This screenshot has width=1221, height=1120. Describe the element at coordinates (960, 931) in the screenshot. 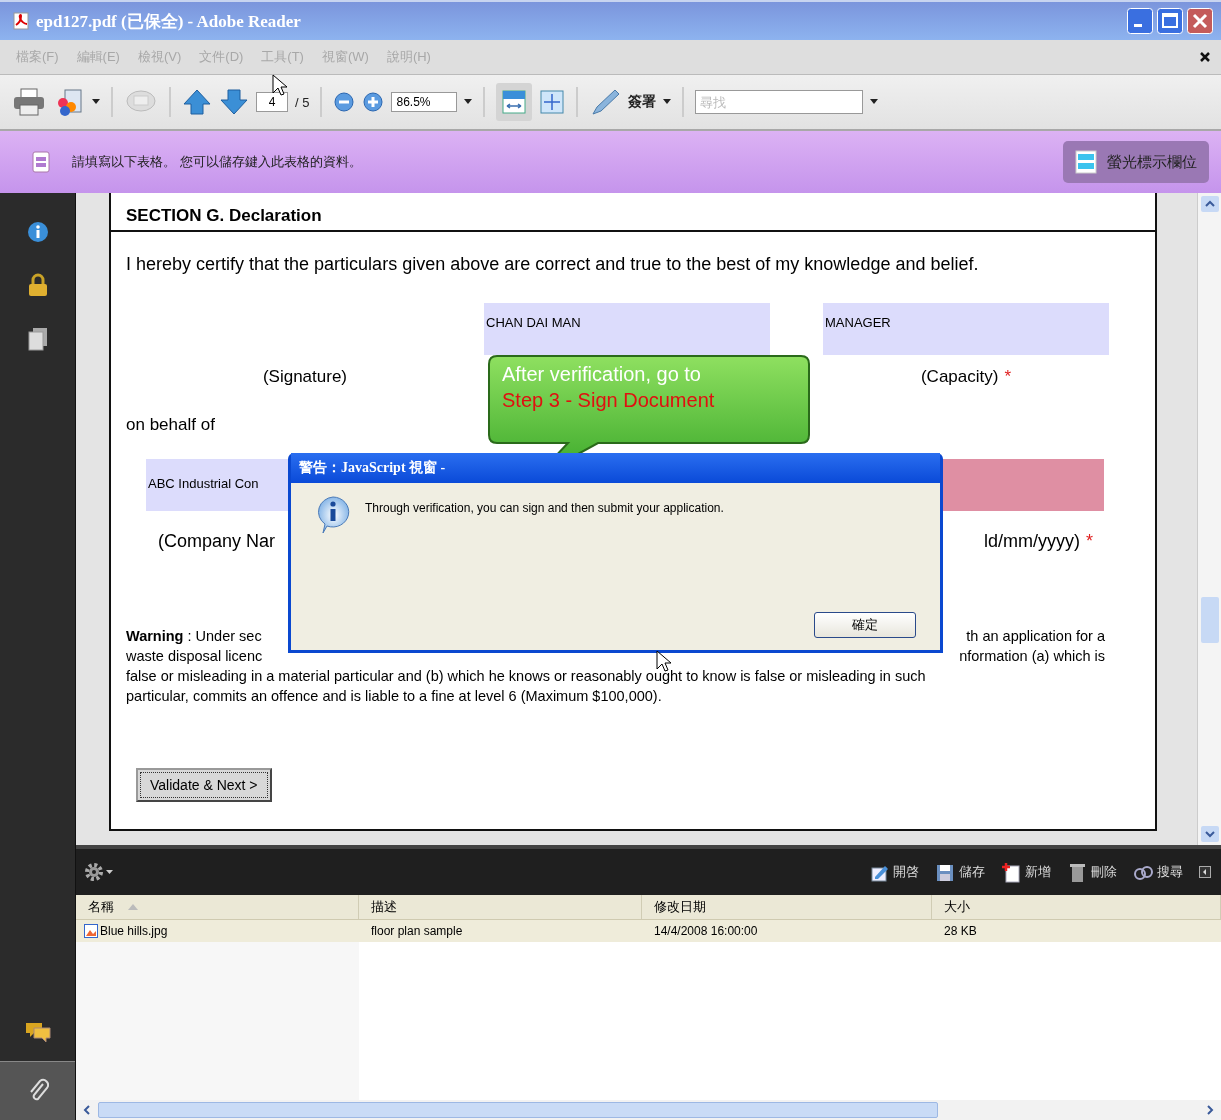

I see `table-cell: 28 KB` at that location.